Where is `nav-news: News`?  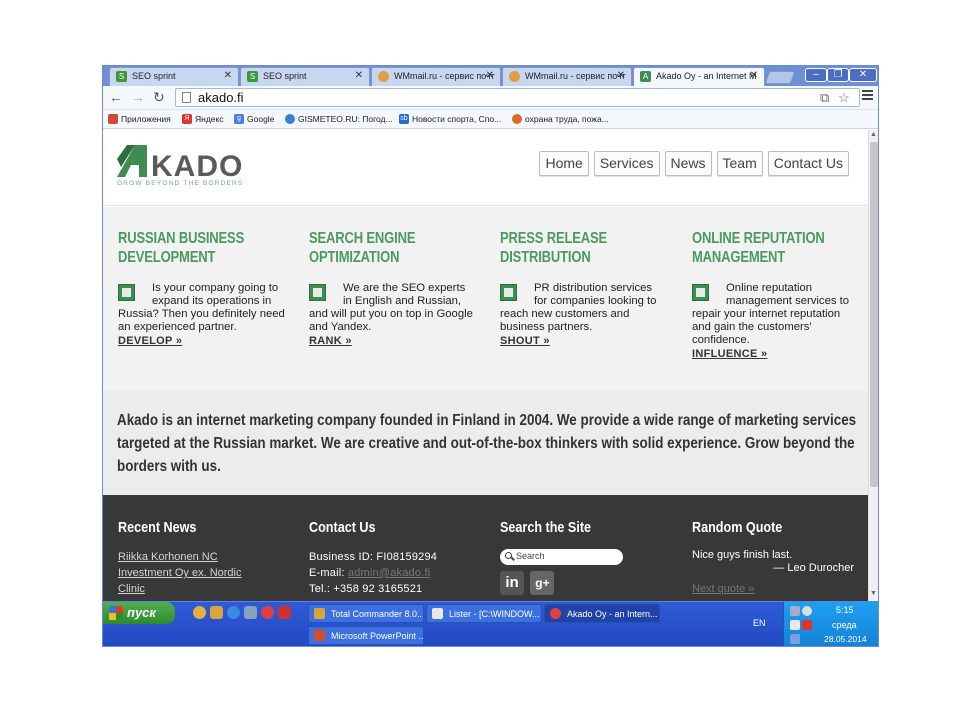
nav-news: News is located at coordinates (688, 163).